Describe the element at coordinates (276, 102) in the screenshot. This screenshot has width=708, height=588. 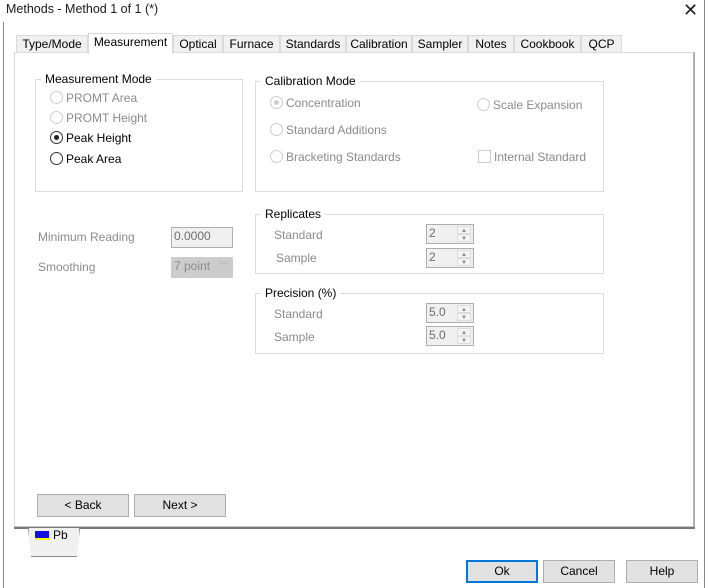
I see `concentration-radio` at that location.